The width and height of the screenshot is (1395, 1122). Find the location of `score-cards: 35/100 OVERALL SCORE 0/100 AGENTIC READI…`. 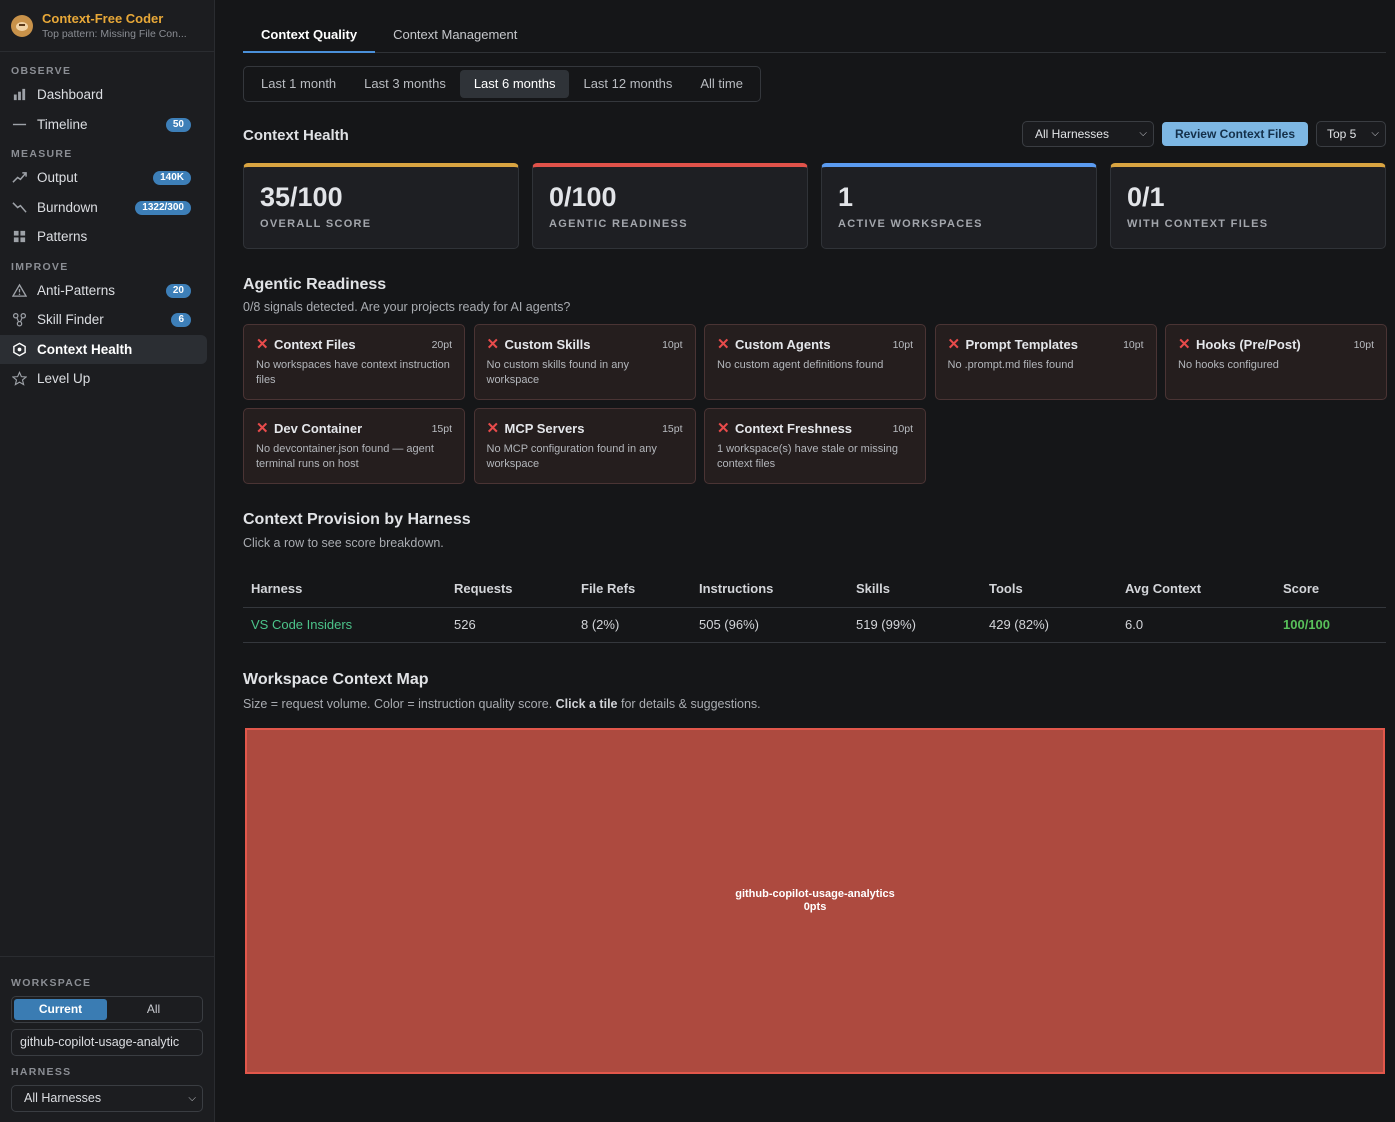

score-cards: 35/100 OVERALL SCORE 0/100 AGENTIC READI… is located at coordinates (814, 206).